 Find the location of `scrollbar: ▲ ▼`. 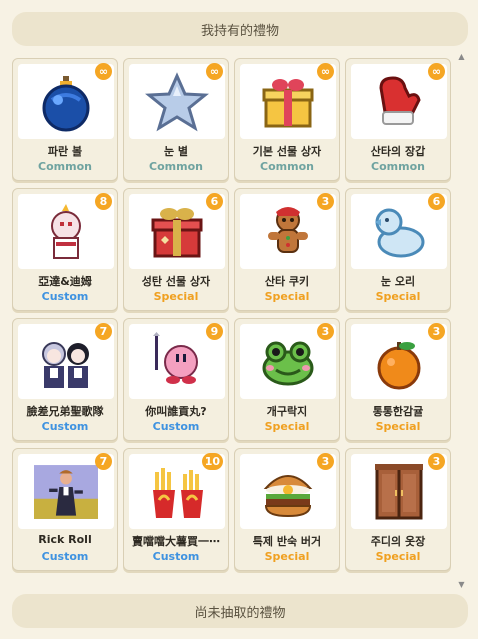

scrollbar: ▲ ▼ is located at coordinates (461, 321).